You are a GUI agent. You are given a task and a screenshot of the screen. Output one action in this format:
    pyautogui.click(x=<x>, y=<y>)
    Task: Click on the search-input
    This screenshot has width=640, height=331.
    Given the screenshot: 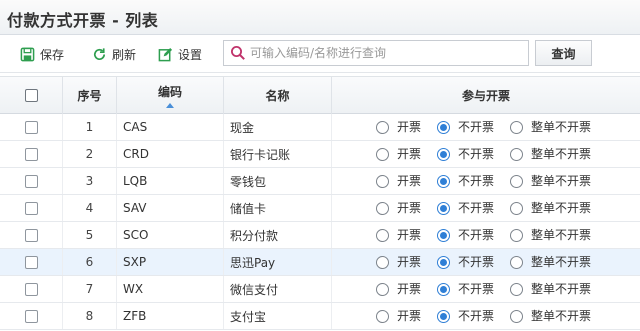 What is the action you would take?
    pyautogui.click(x=387, y=53)
    